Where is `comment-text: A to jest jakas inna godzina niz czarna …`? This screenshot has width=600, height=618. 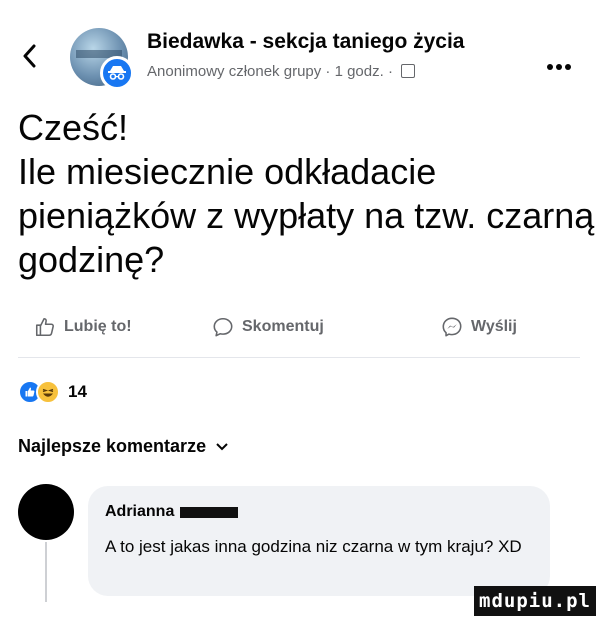
comment-text: A to jest jakas inna godzina niz czarna … is located at coordinates (313, 546).